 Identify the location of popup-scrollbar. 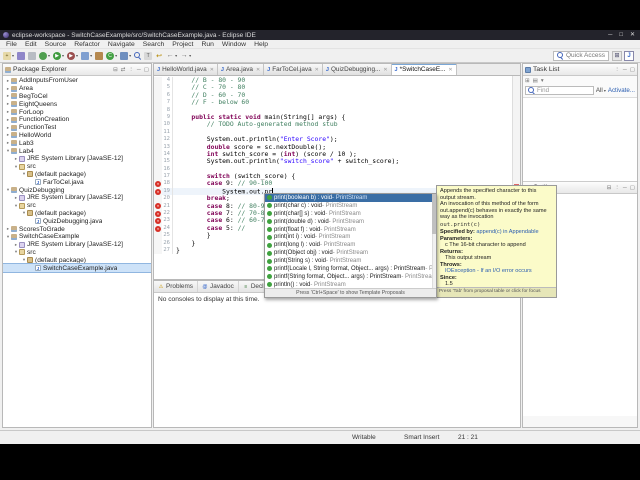
(434, 241).